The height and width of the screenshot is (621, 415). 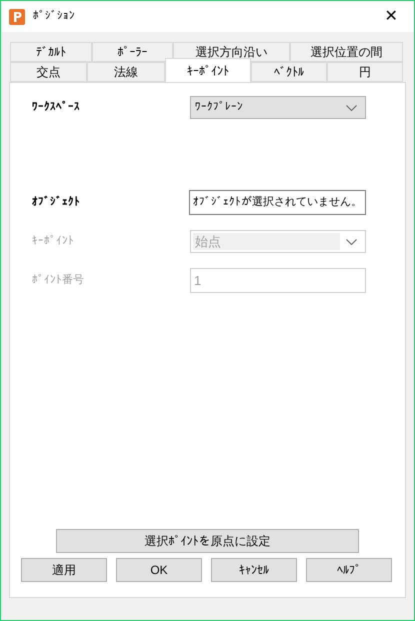 I want to click on dialog-button: ﾍﾙﾌﾟ, so click(x=349, y=570).